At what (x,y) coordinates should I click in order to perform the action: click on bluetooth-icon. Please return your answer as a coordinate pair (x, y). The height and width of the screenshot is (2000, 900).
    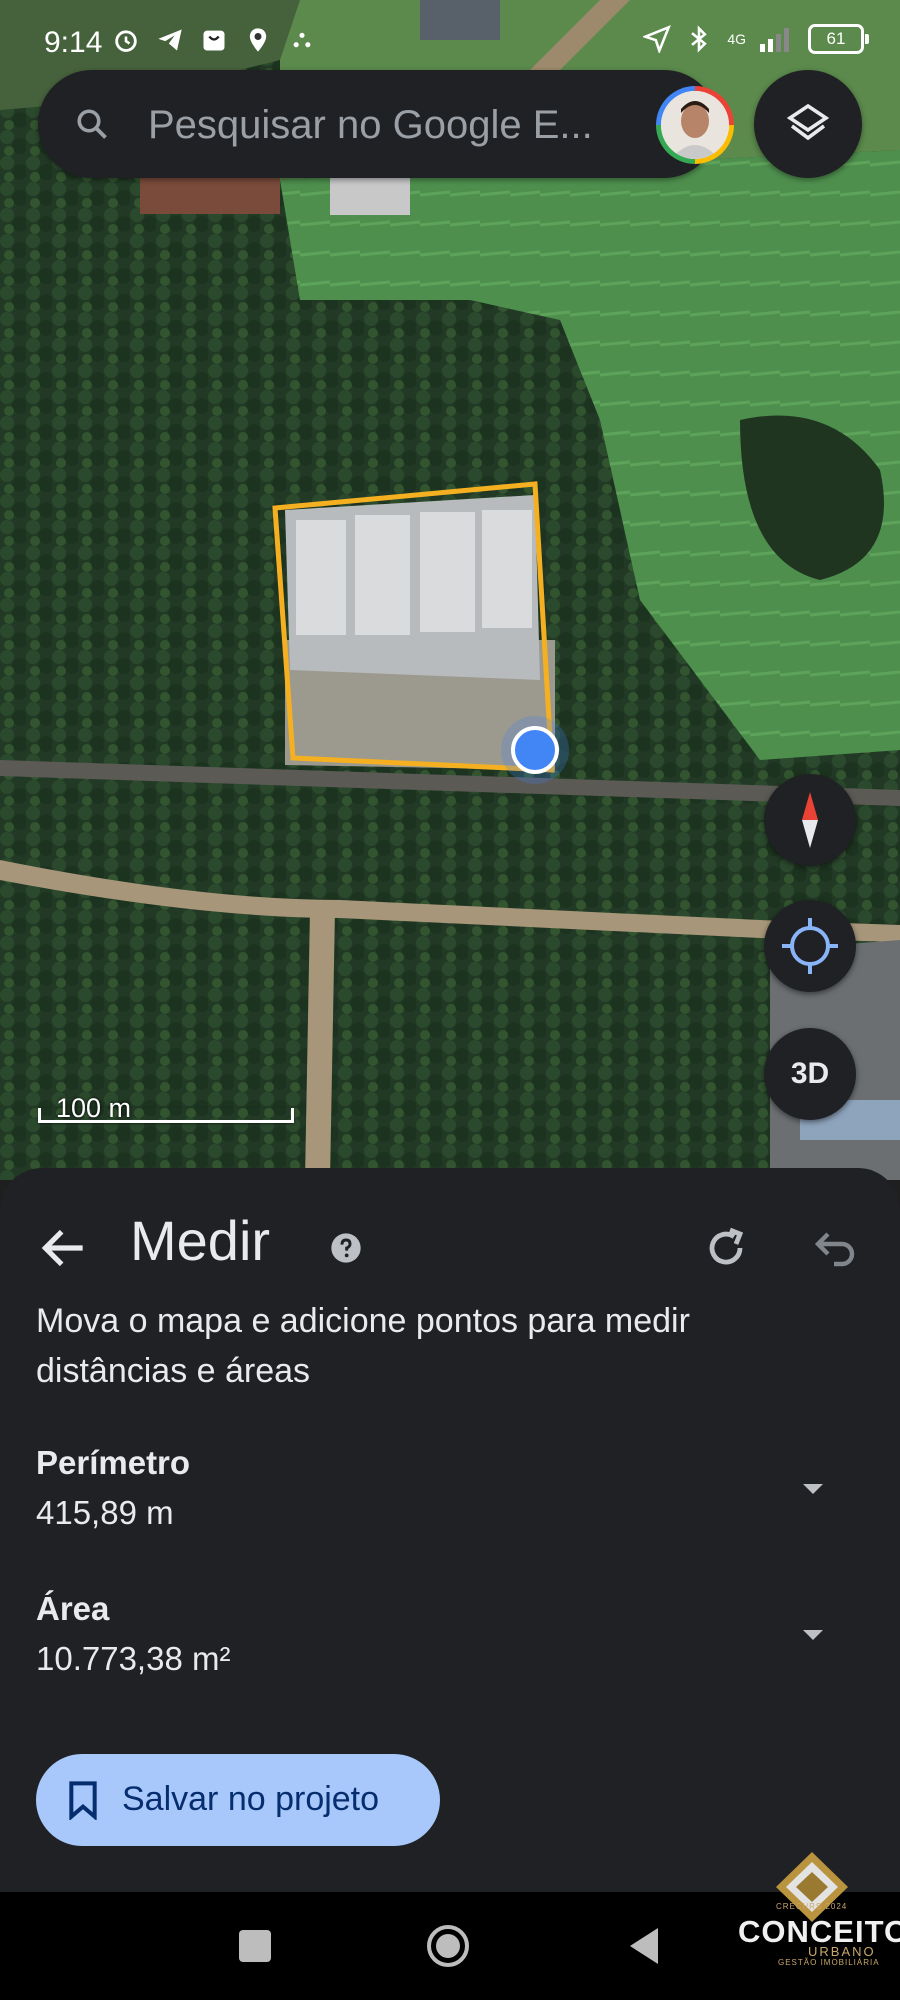
    Looking at the image, I should click on (699, 39).